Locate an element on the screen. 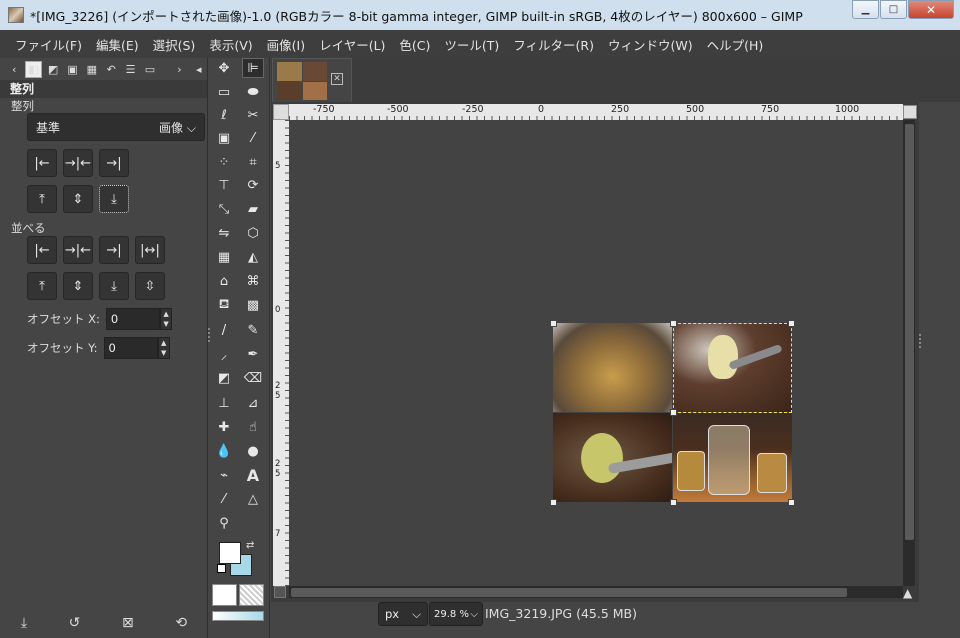  device-status-tab-icon: ◩ is located at coordinates (53, 69).